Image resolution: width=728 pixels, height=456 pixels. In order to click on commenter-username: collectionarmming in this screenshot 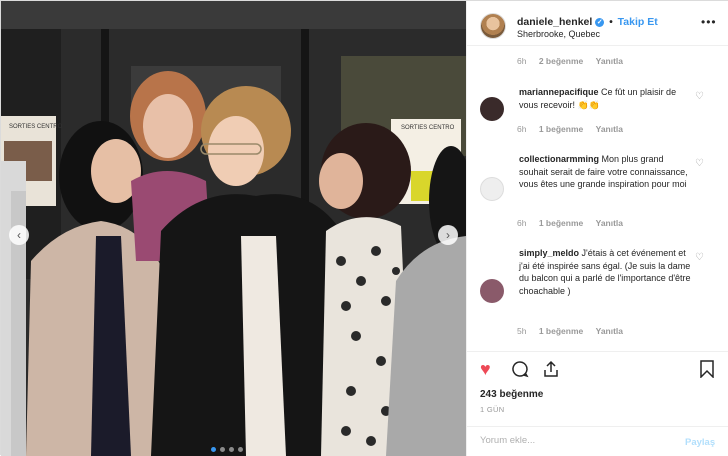, I will do `click(559, 159)`.